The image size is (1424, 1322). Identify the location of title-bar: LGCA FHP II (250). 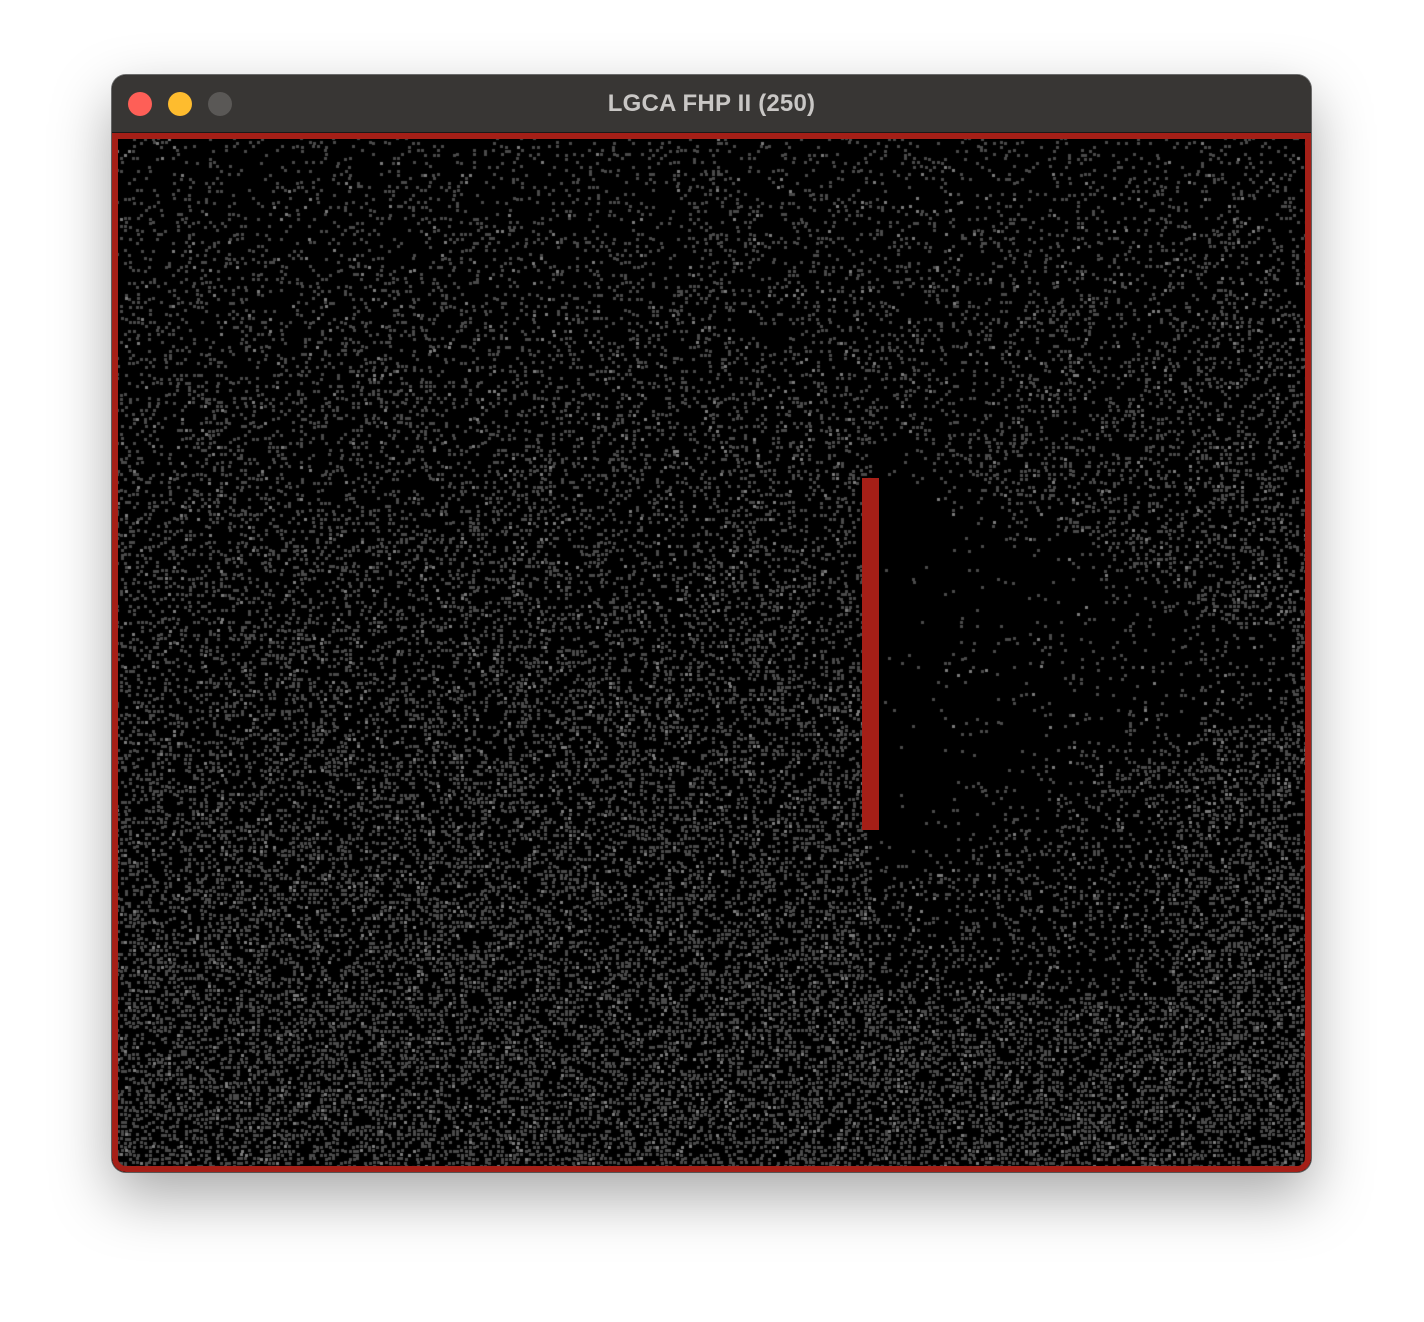
(711, 104).